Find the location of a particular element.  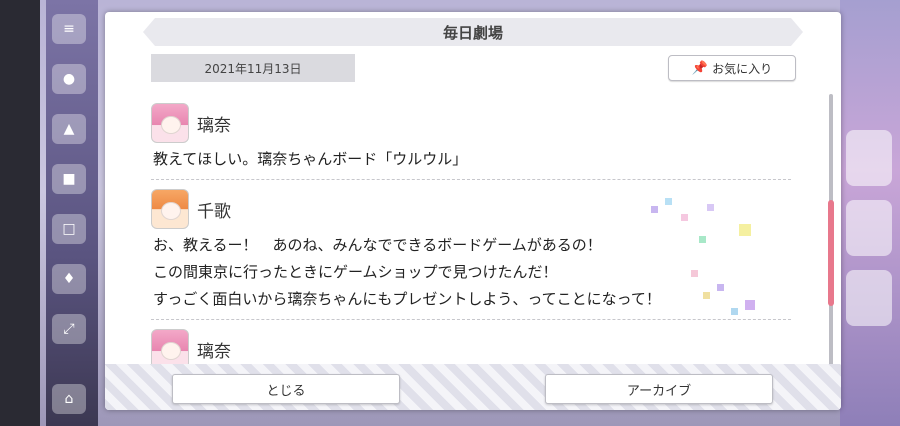

pin-icon: 📌 is located at coordinates (700, 68).